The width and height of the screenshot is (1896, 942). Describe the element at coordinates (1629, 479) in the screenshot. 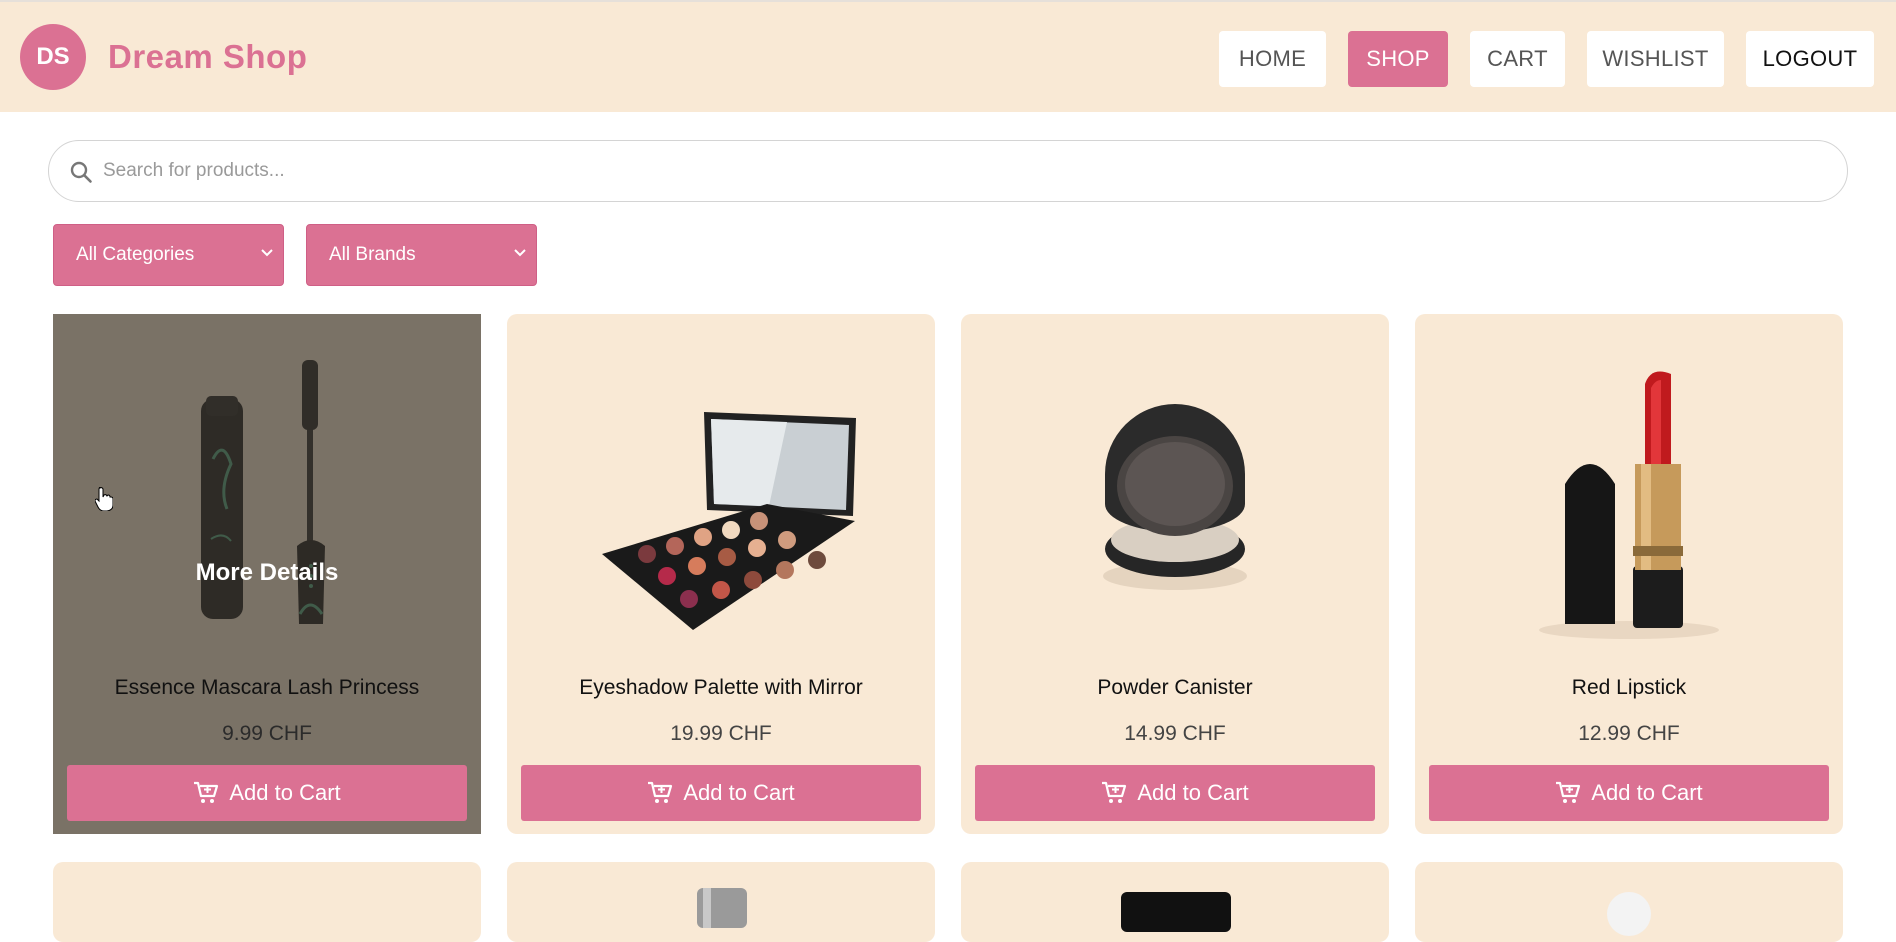

I see `product-image-lipstick` at that location.